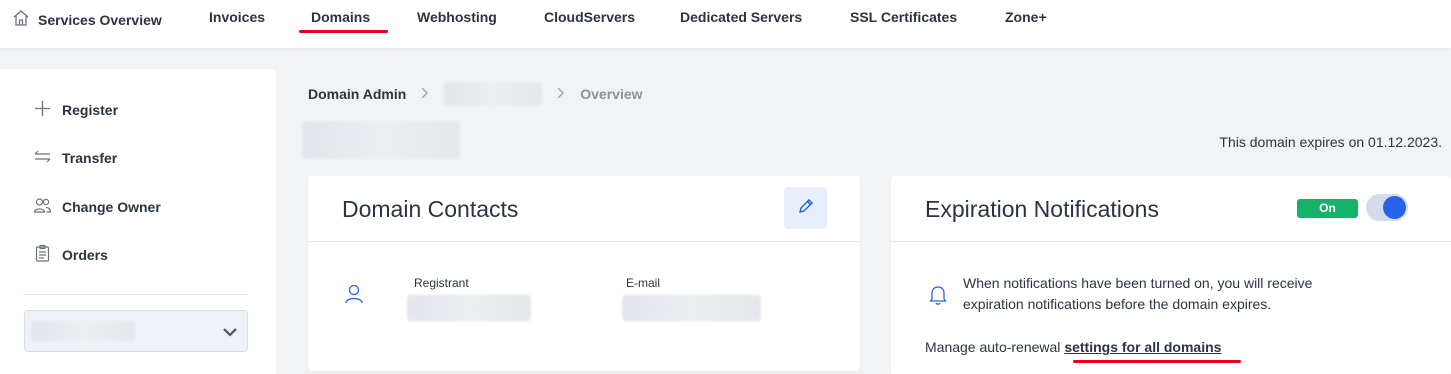 This screenshot has height=374, width=1451. I want to click on nav-item-ssl-certificates: SSL Certificates, so click(903, 17).